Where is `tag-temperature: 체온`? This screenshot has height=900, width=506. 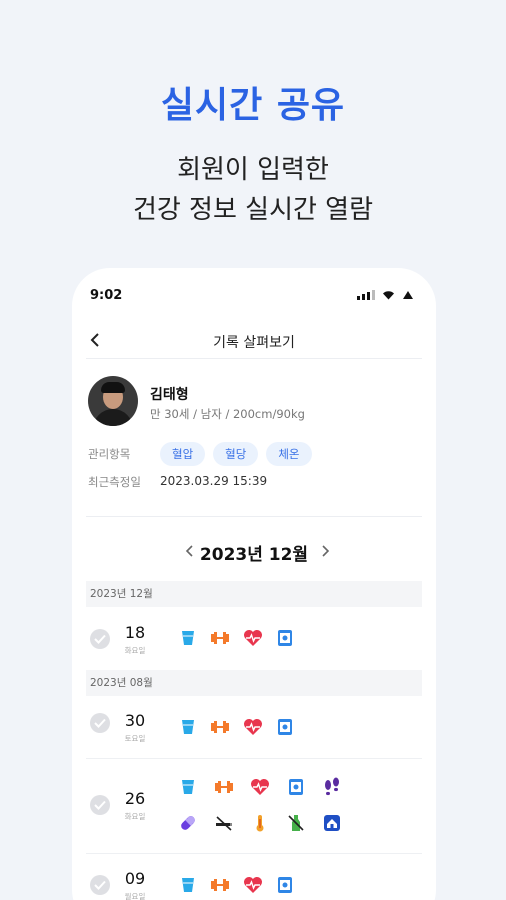 tag-temperature: 체온 is located at coordinates (289, 454).